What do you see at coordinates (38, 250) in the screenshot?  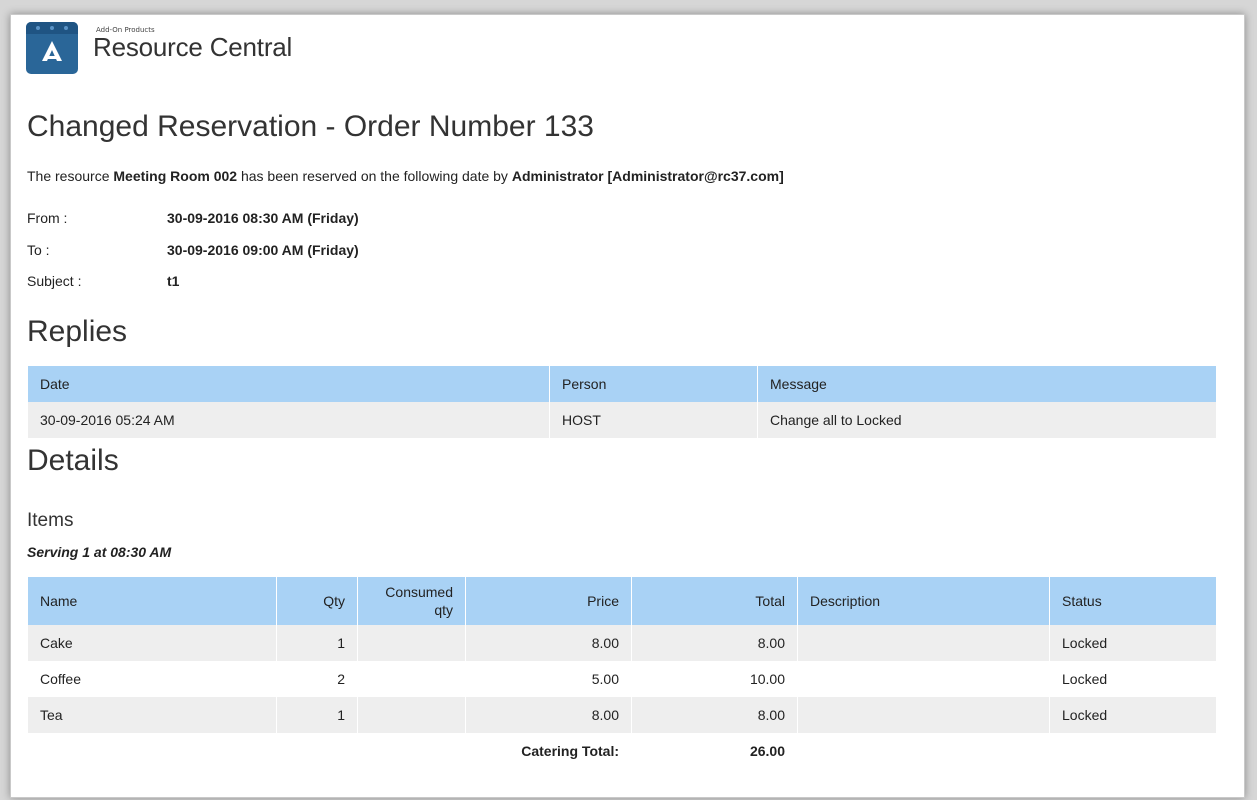 I see `to-label: To :` at bounding box center [38, 250].